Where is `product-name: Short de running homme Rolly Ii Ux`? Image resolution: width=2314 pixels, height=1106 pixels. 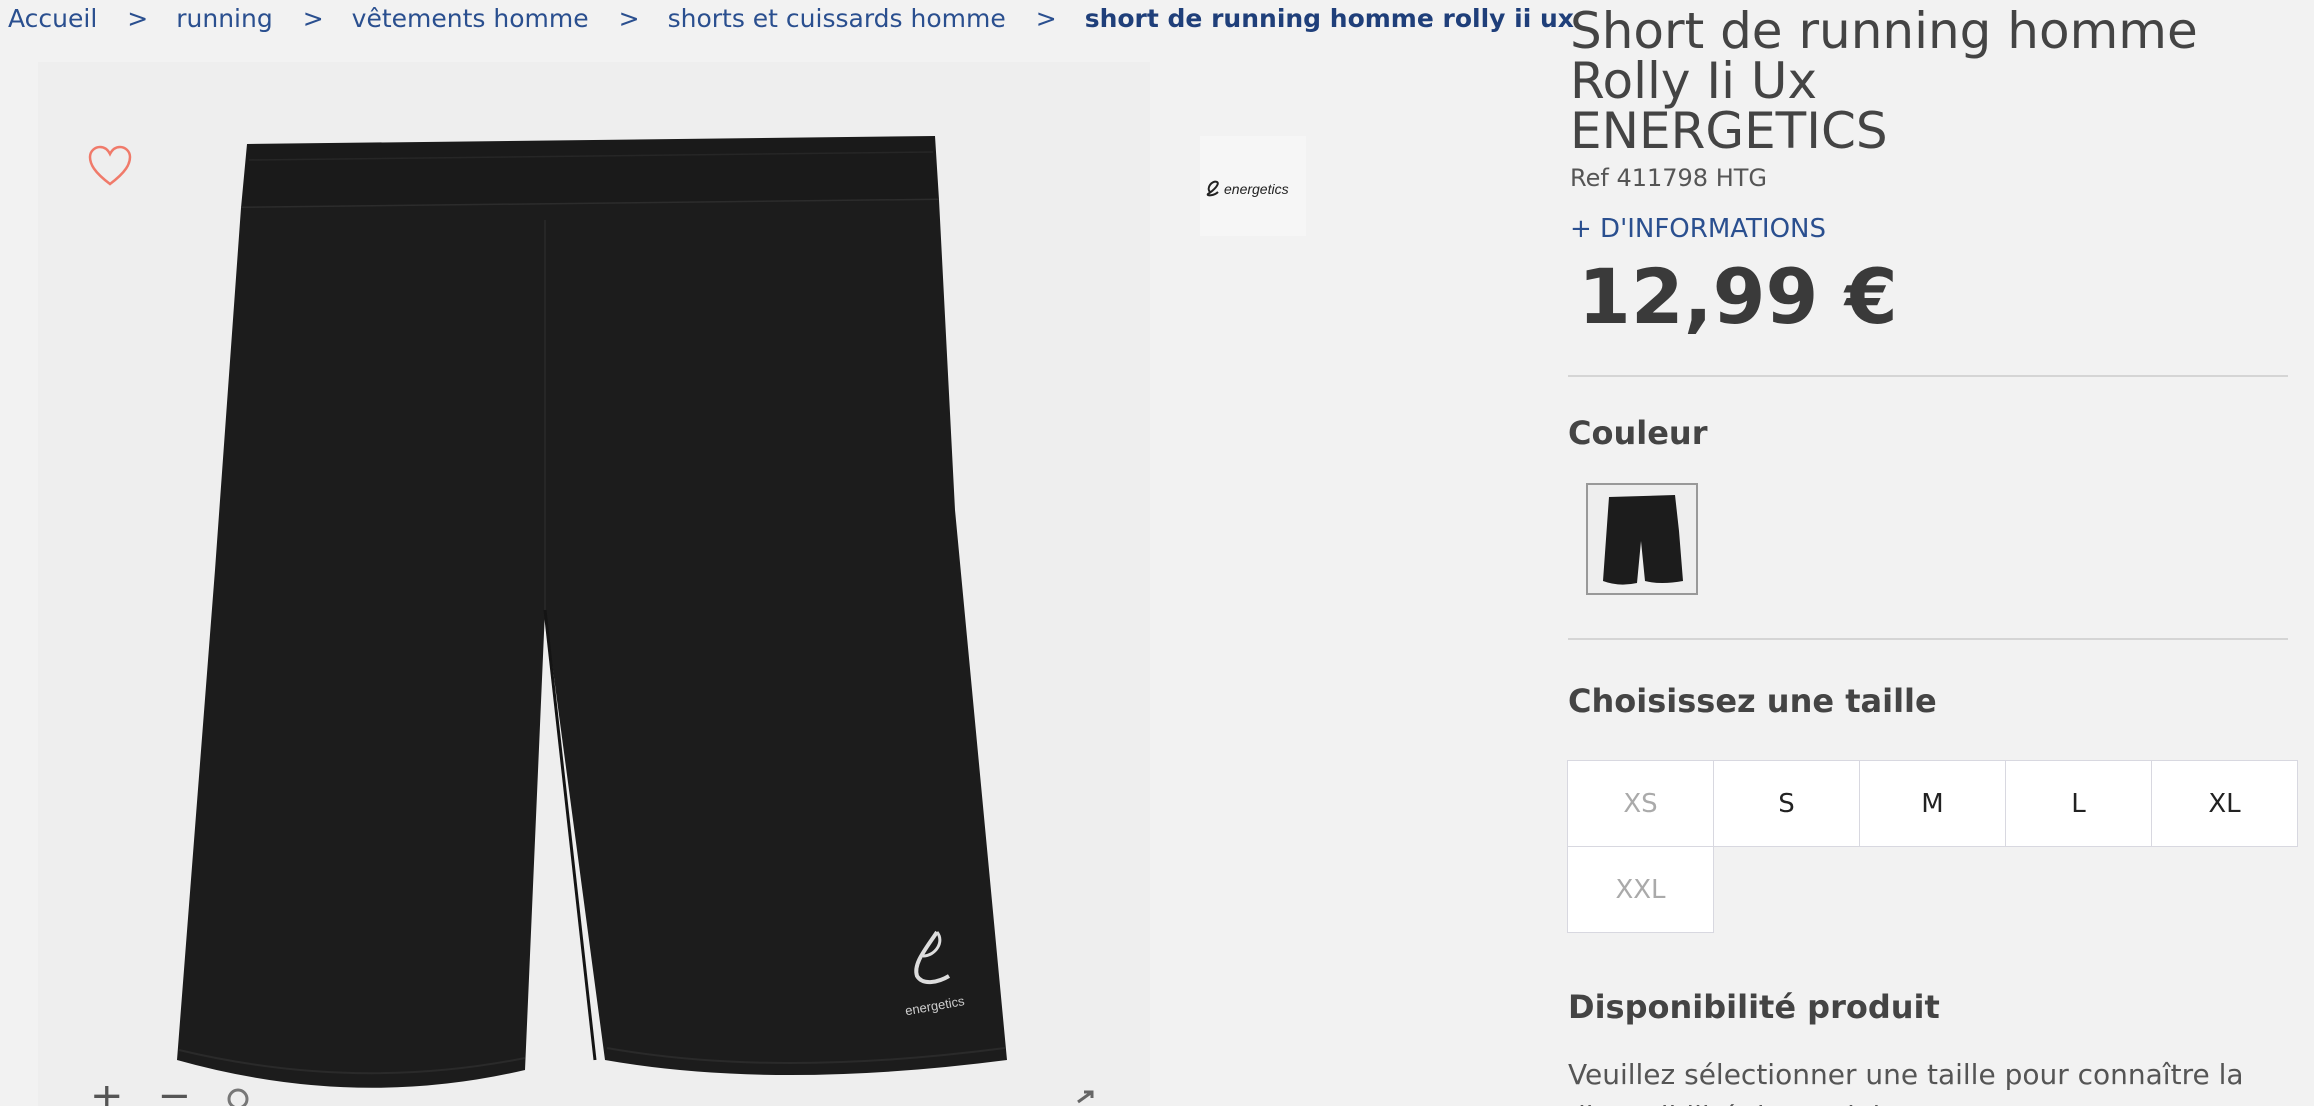
product-name: Short de running homme Rolly Ii Ux is located at coordinates (1884, 56).